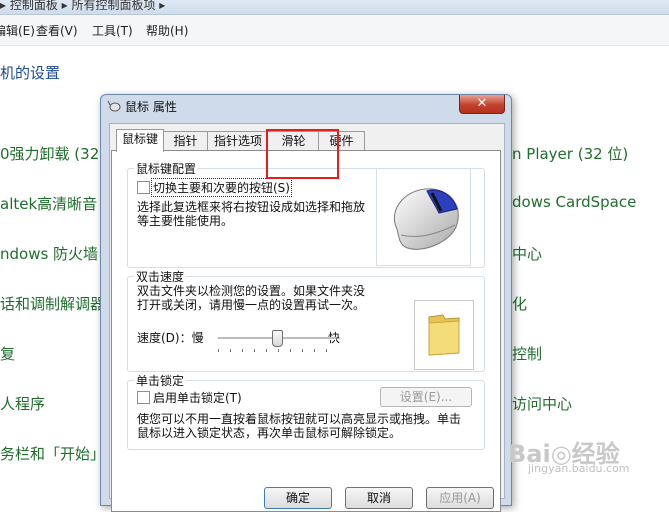 This screenshot has height=512, width=669. I want to click on test-folder-area, so click(444, 335).